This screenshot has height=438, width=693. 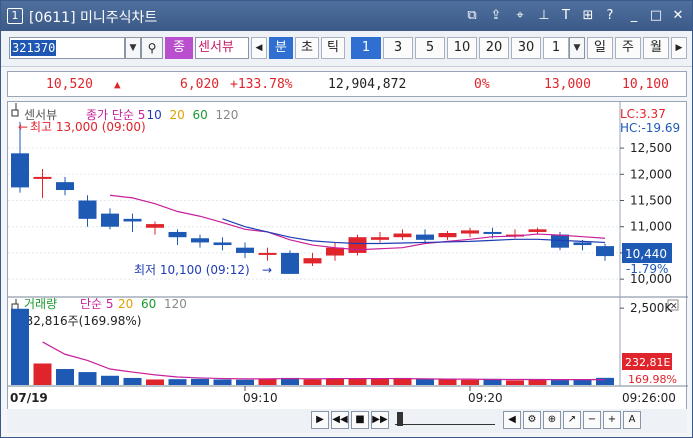 I want to click on zoom-out-icon: −, so click(x=592, y=420).